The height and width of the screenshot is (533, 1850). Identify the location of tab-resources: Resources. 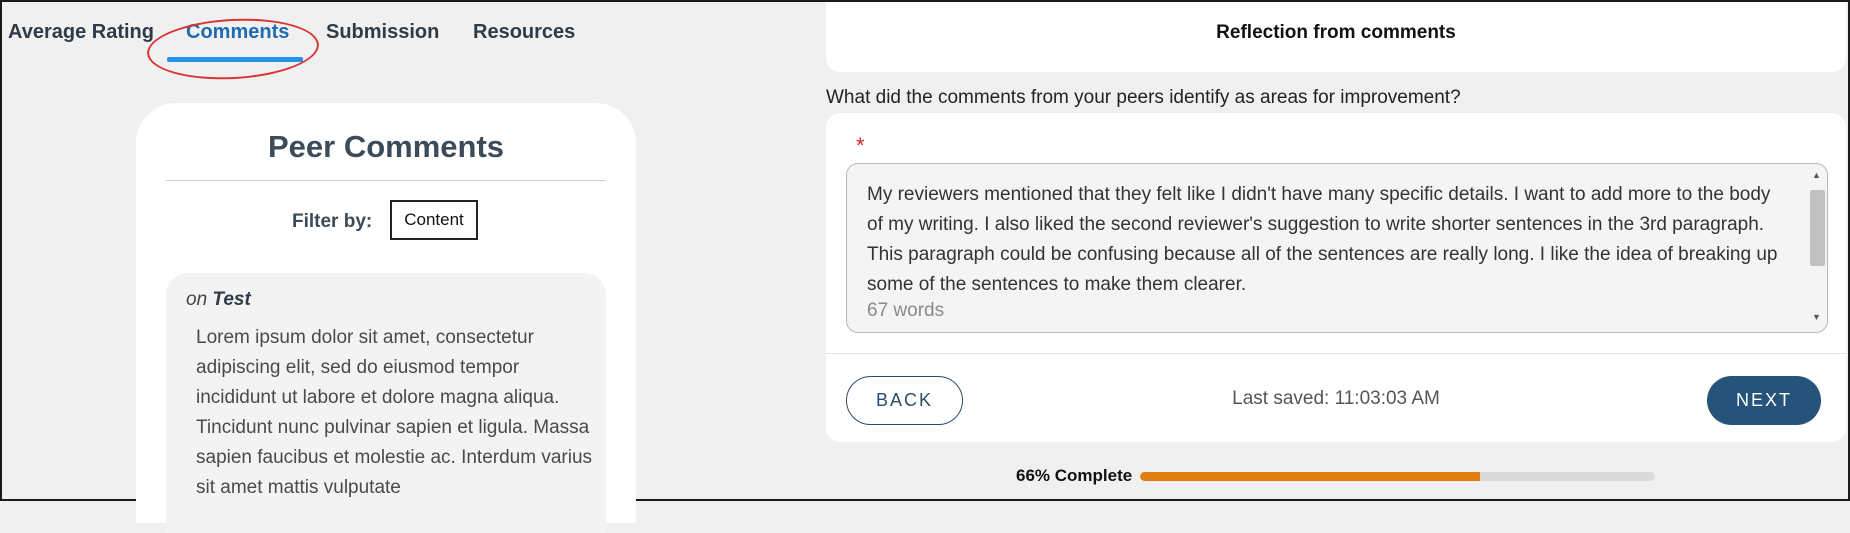
(524, 32).